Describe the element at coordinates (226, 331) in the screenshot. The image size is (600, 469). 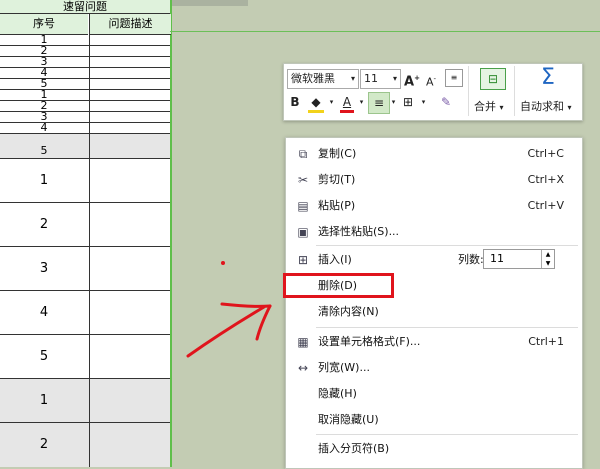
I see `arrow-shaft-icon` at that location.